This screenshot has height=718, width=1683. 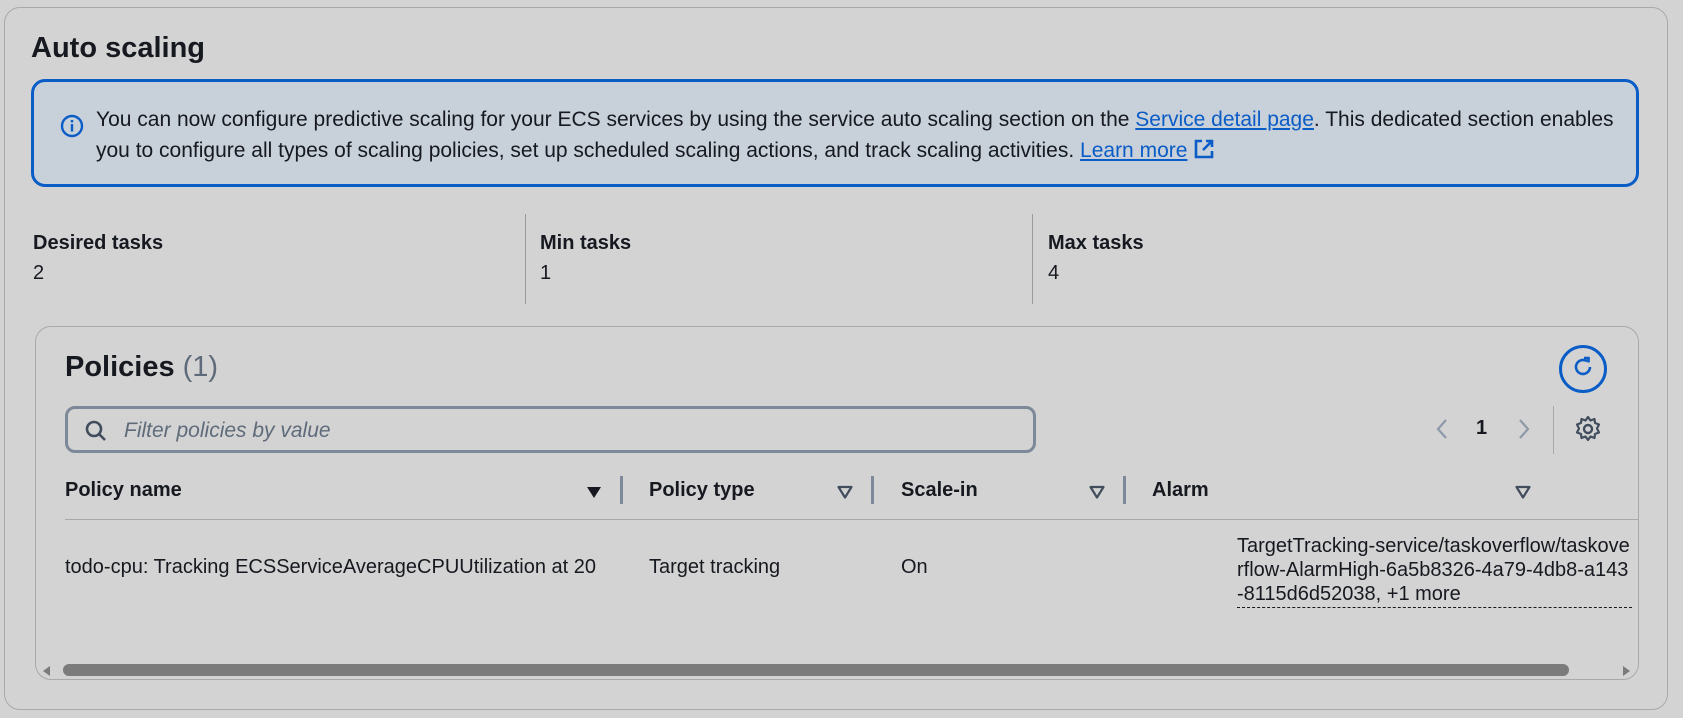 I want to click on previous-page-button, so click(x=1442, y=431).